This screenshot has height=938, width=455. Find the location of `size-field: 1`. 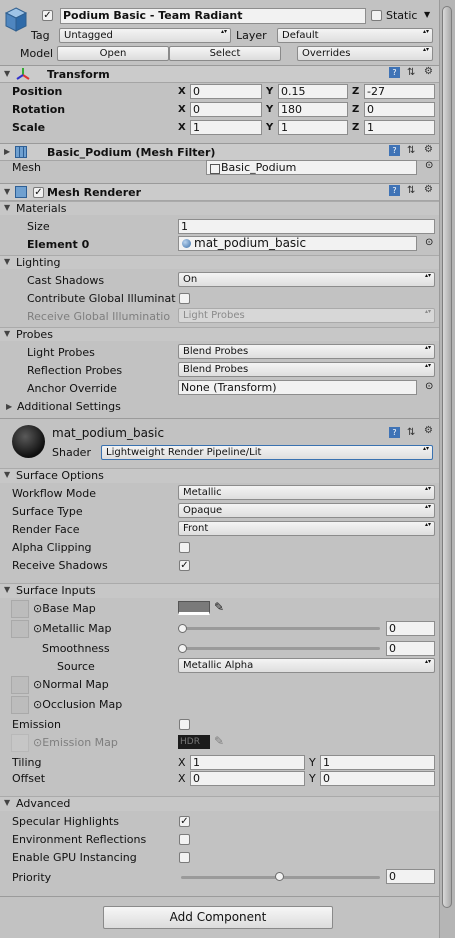

size-field: 1 is located at coordinates (306, 226).